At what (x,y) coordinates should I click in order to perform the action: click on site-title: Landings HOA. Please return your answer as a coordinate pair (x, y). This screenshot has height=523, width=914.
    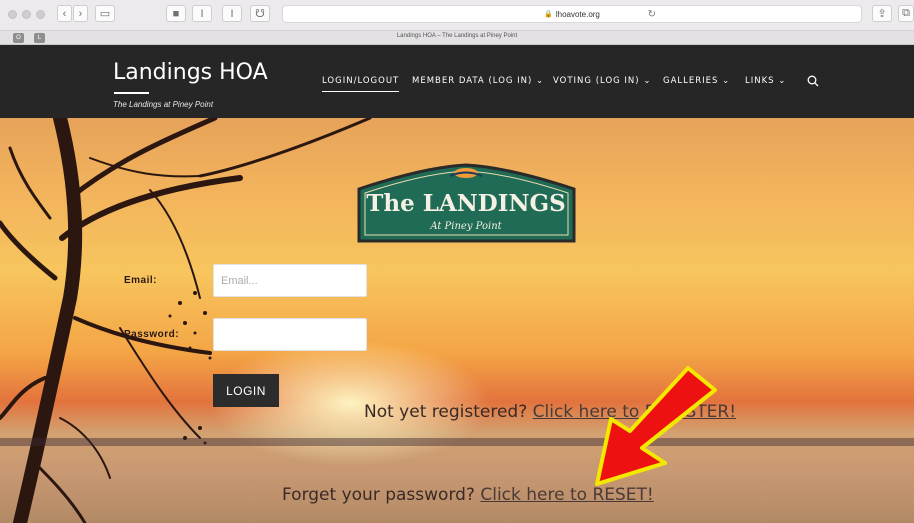
    Looking at the image, I should click on (190, 72).